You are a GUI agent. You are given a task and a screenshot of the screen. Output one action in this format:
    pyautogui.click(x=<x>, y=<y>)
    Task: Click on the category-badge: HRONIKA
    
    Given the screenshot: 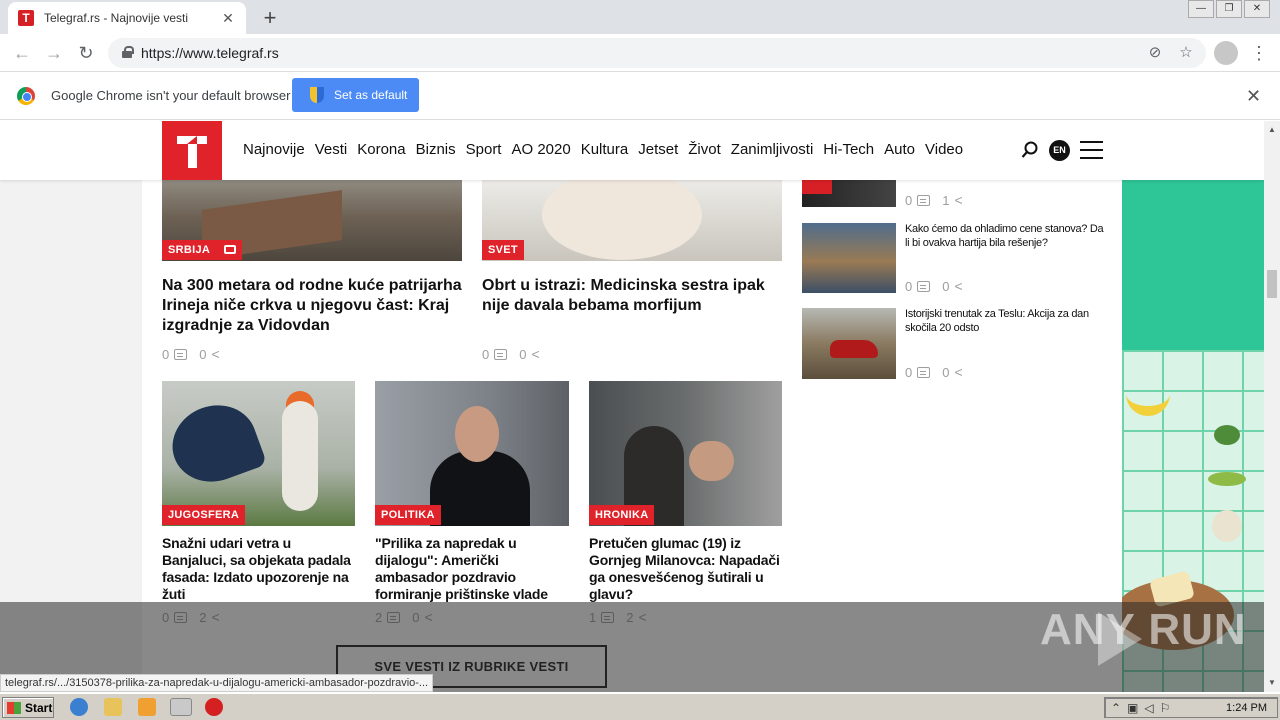 What is the action you would take?
    pyautogui.click(x=622, y=515)
    